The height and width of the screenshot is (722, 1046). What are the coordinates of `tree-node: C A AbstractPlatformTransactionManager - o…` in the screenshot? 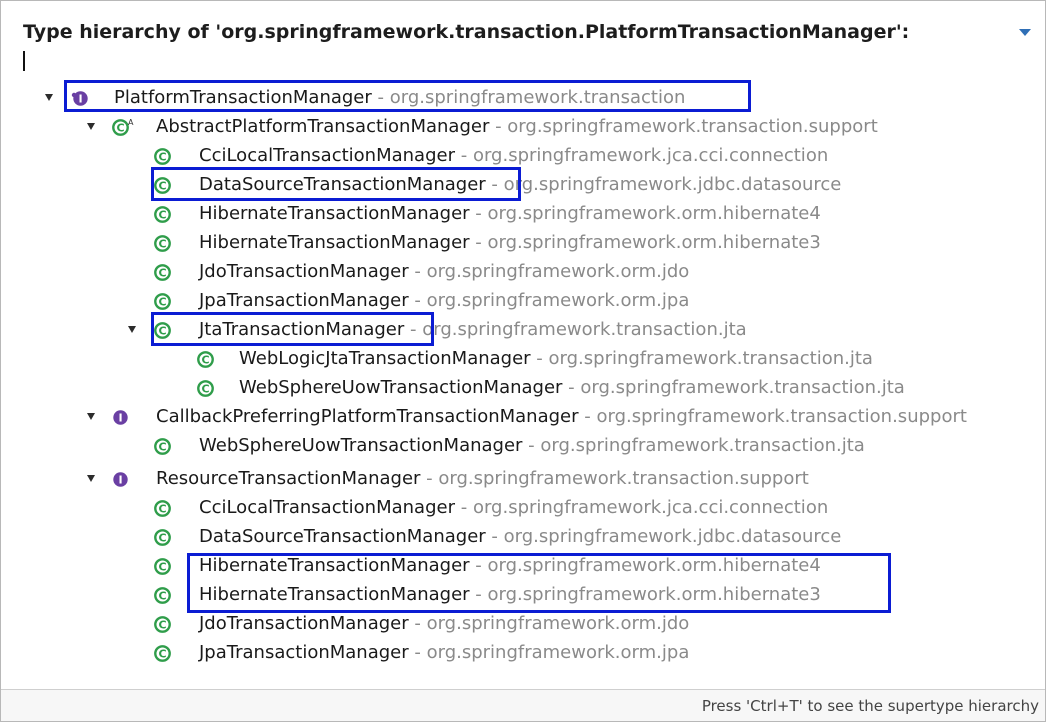 It's located at (521, 126).